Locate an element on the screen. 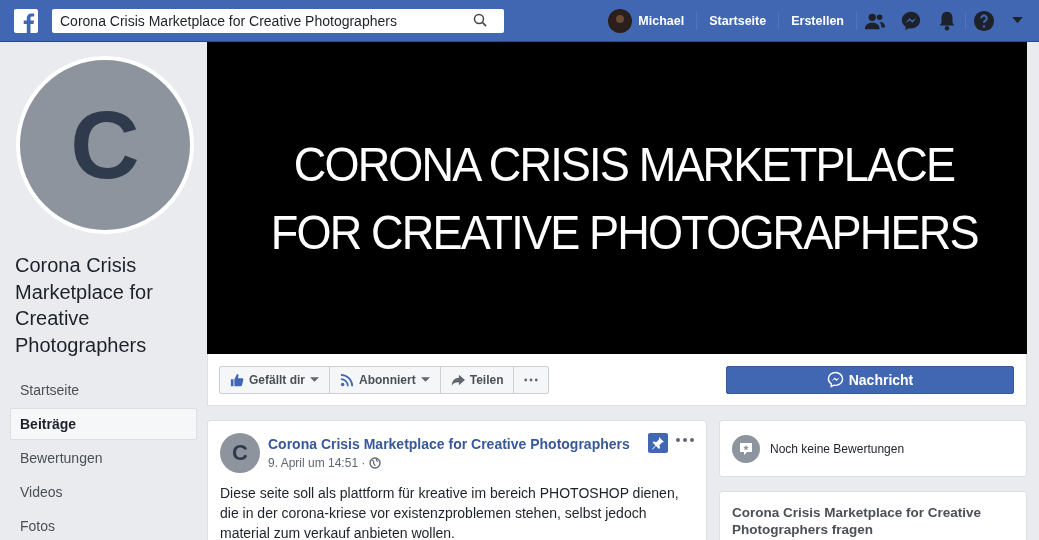 Image resolution: width=1039 pixels, height=540 pixels. message-button: Nachricht is located at coordinates (870, 379).